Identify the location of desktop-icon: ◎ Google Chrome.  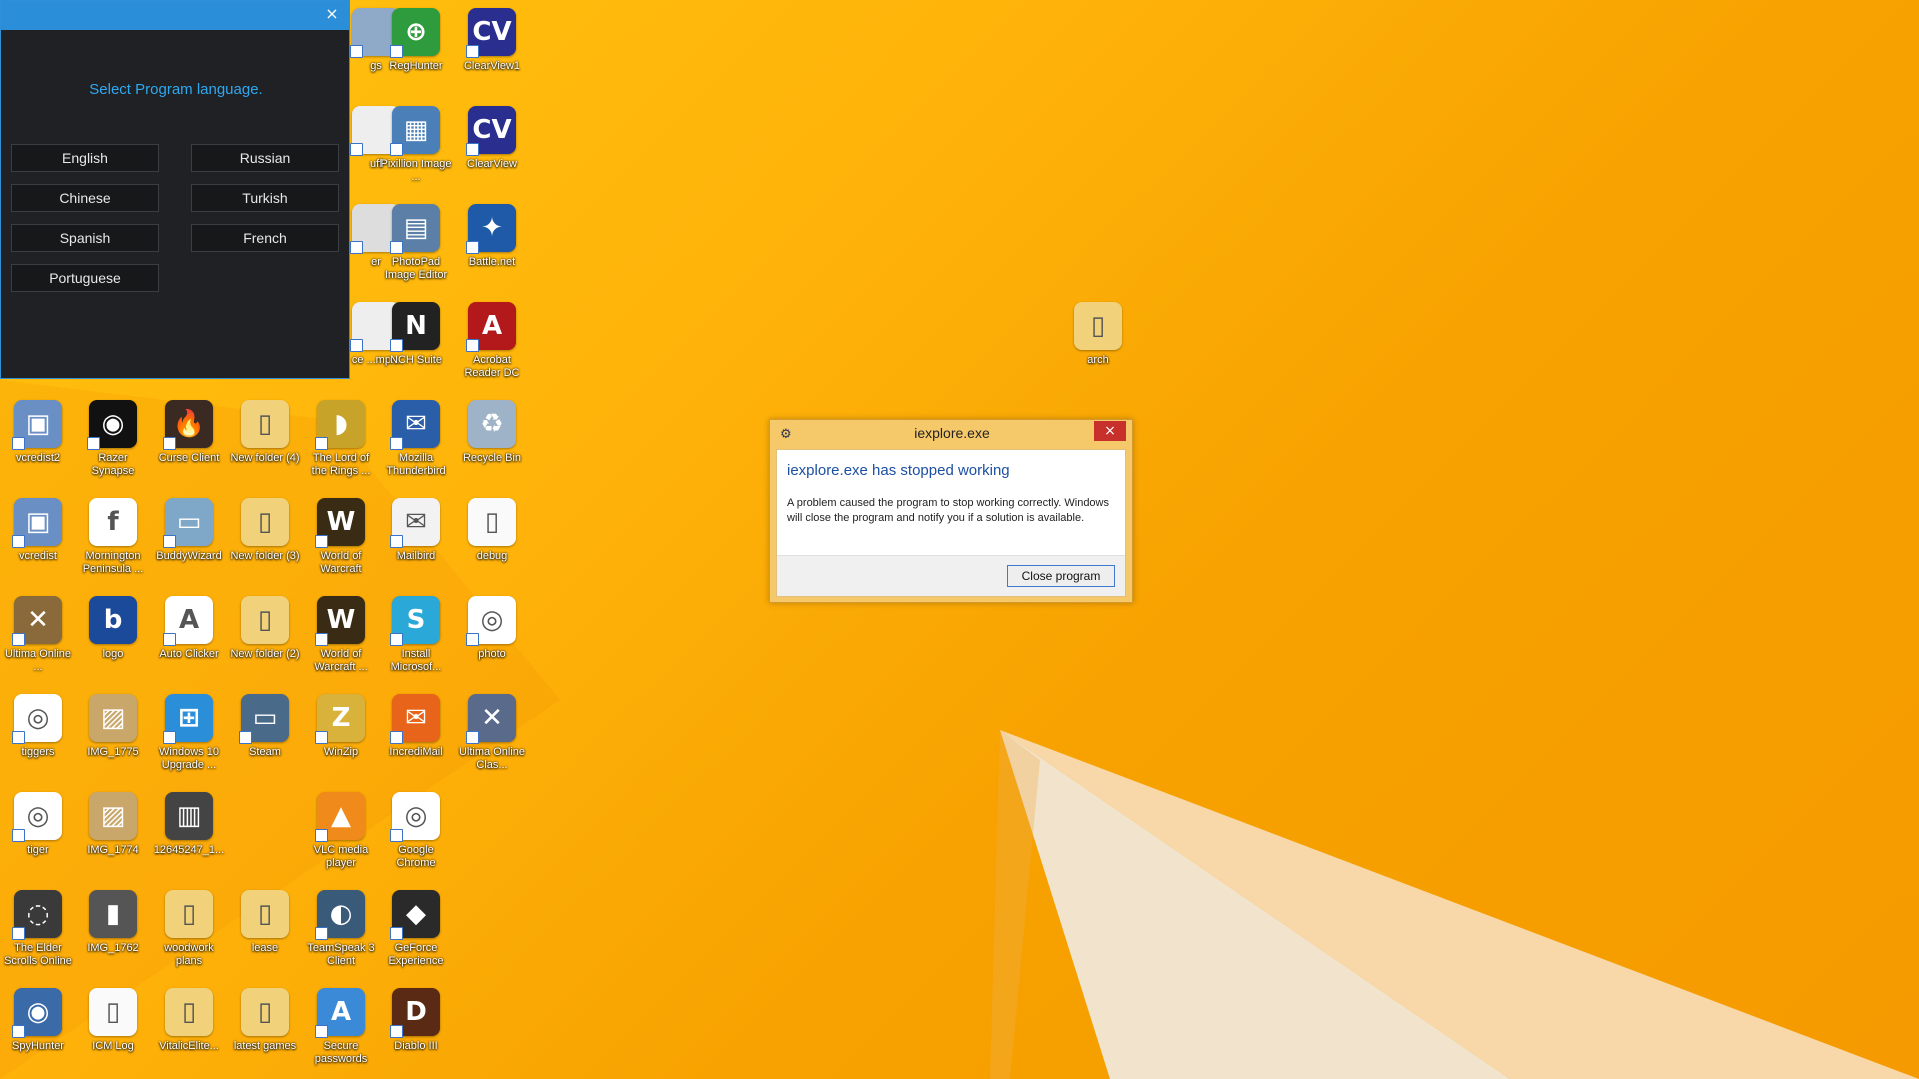
(416, 838).